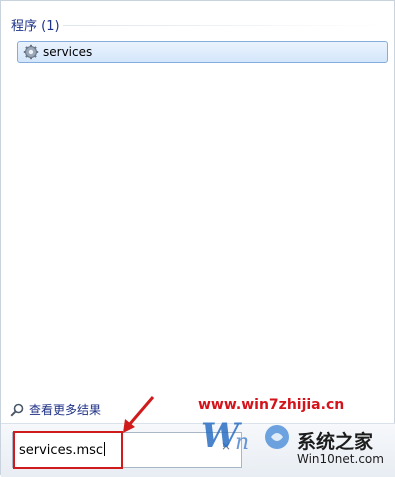  I want to click on search-icon, so click(17, 410).